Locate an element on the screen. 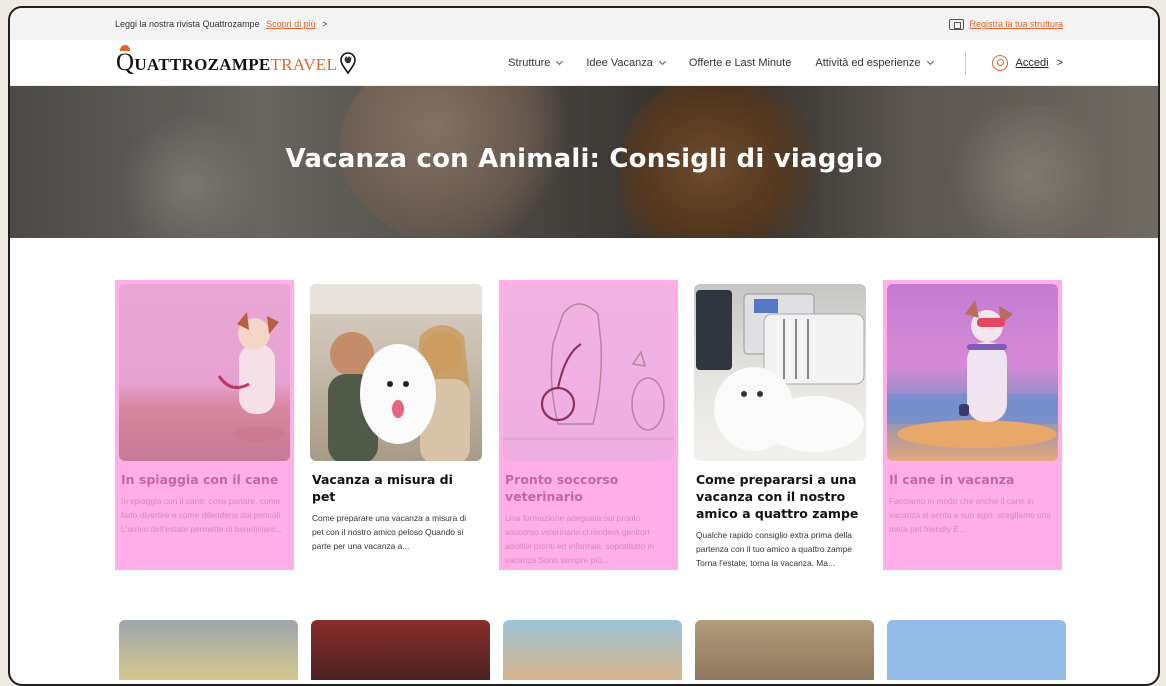  nav-item-strutture: Strutture is located at coordinates (536, 63).